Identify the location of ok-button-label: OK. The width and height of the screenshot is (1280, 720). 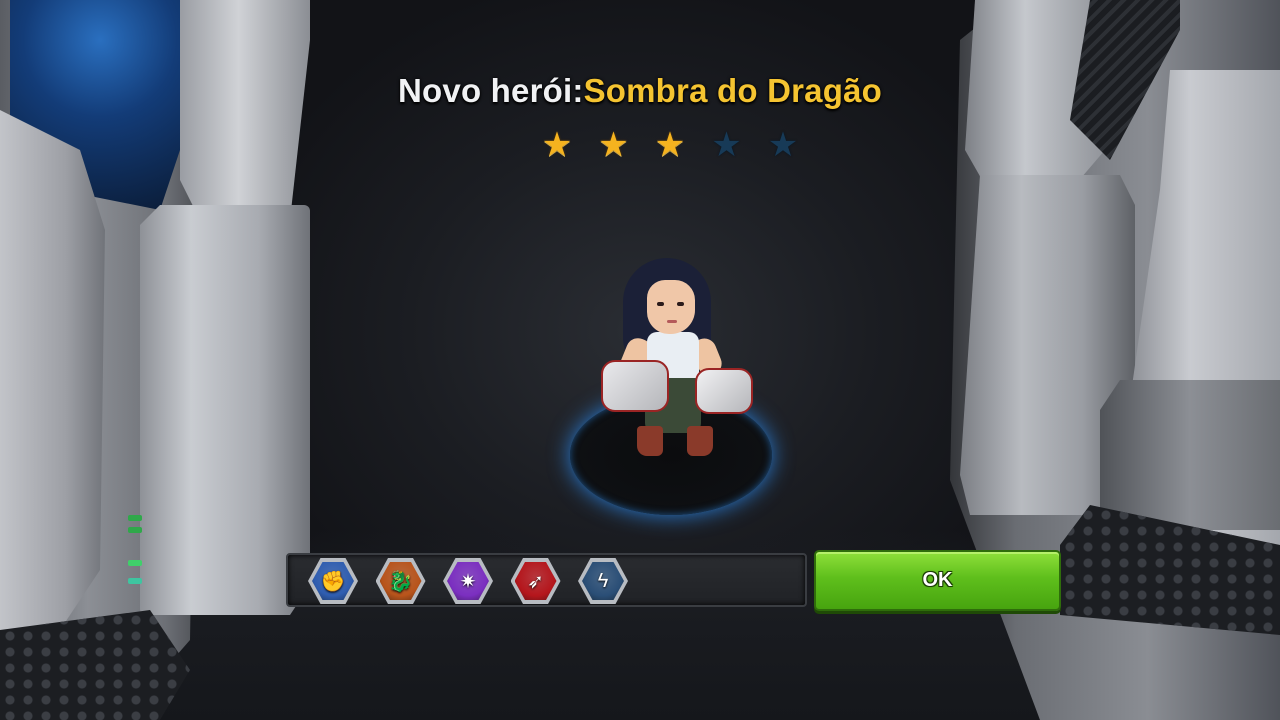
(937, 580).